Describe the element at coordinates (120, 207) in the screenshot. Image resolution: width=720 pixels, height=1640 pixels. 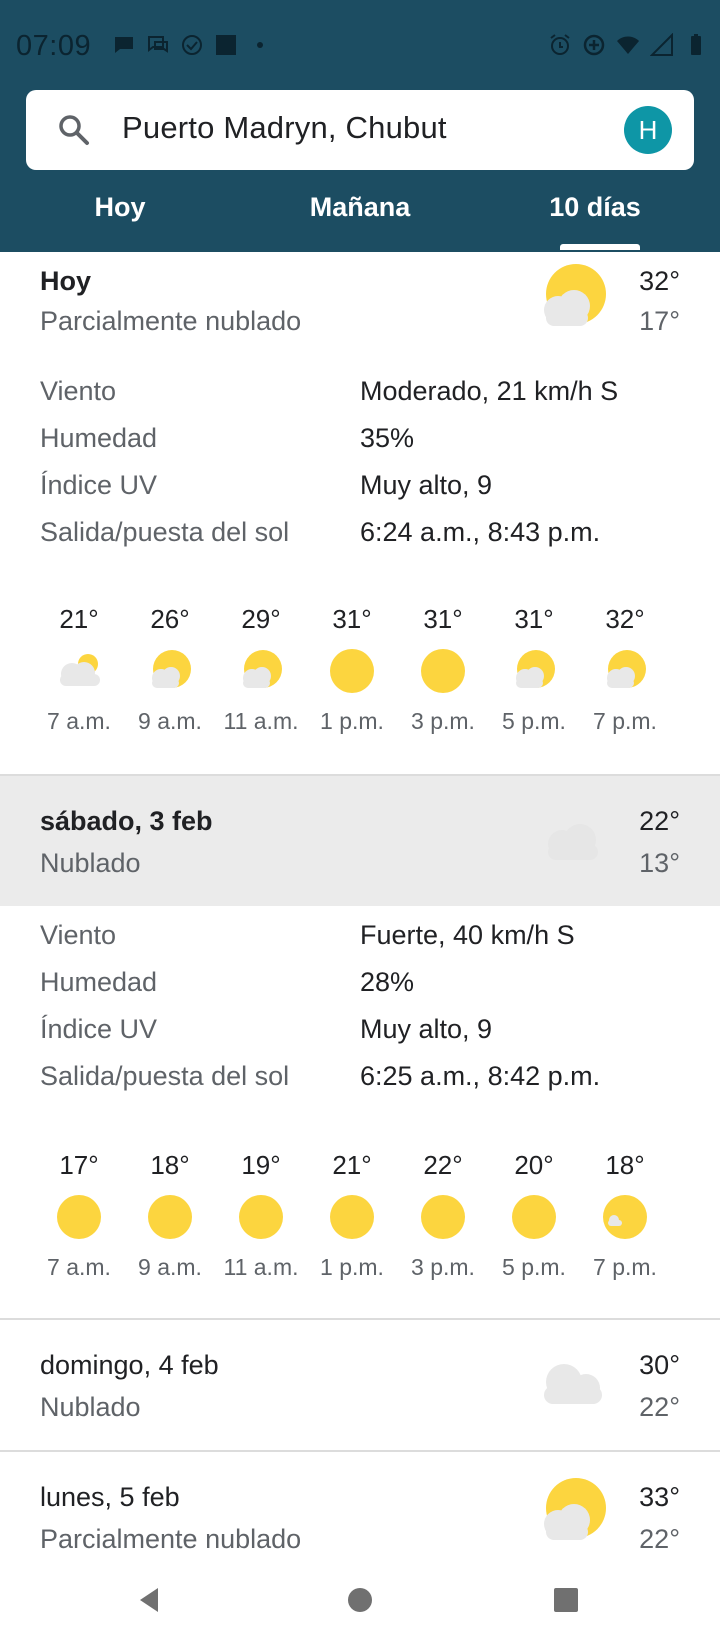
I see `tab-today: Hoy` at that location.